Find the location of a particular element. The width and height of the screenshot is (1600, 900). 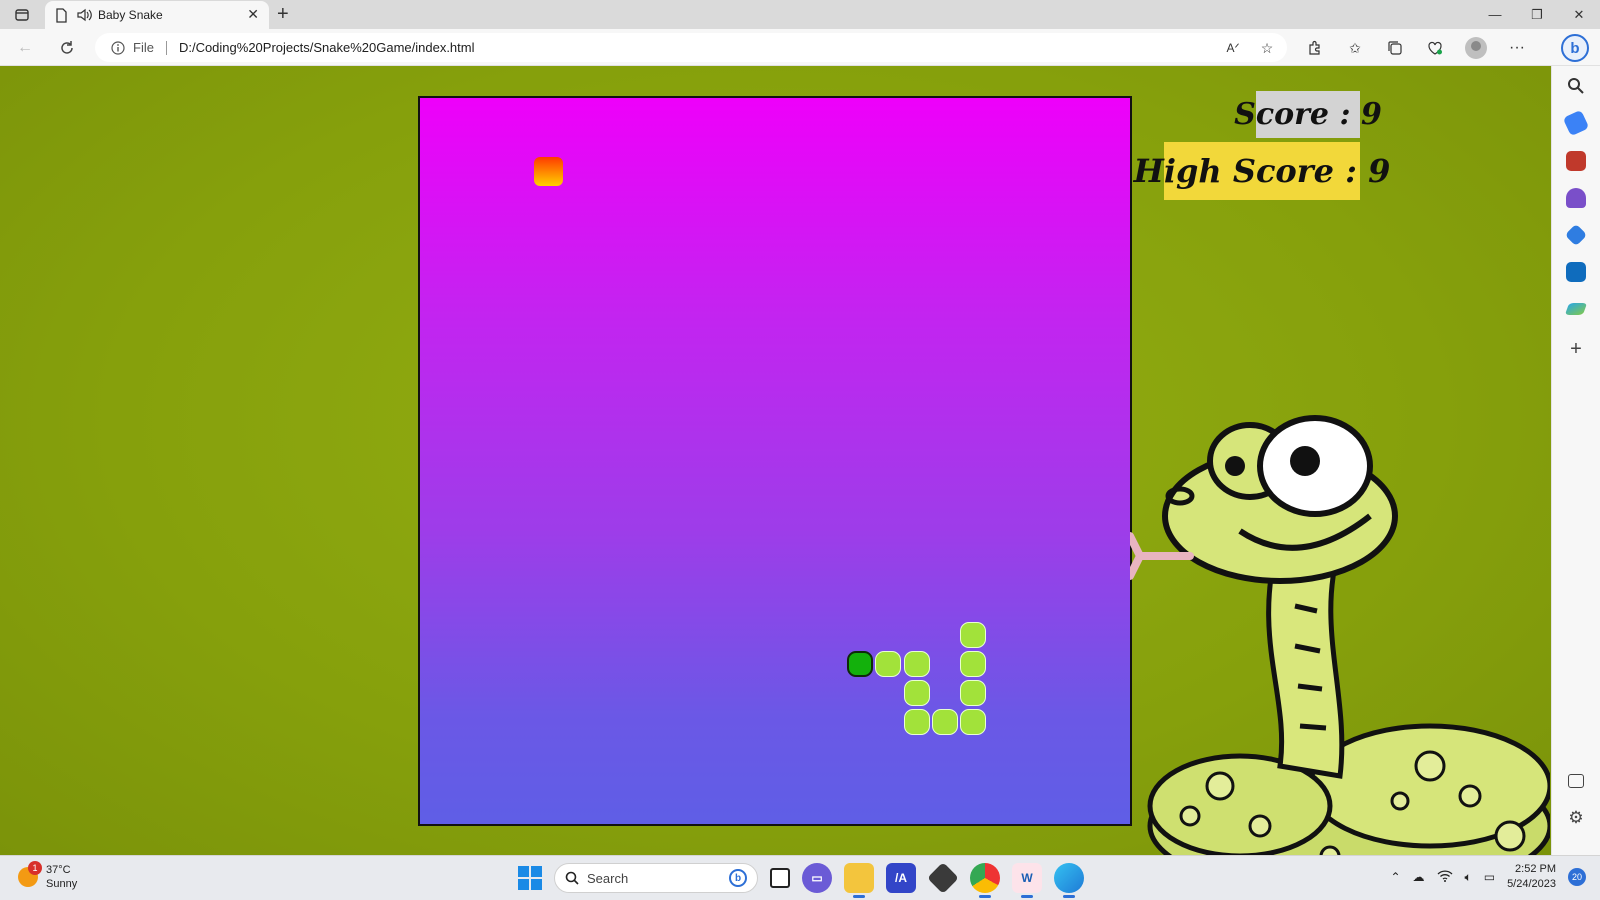

search-placeholder: Search is located at coordinates (608, 878).